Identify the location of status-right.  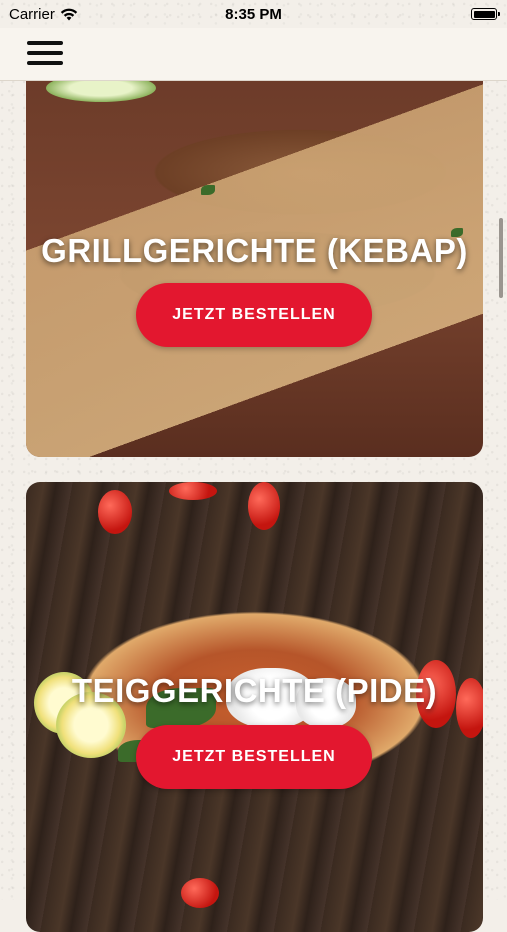
(489, 14).